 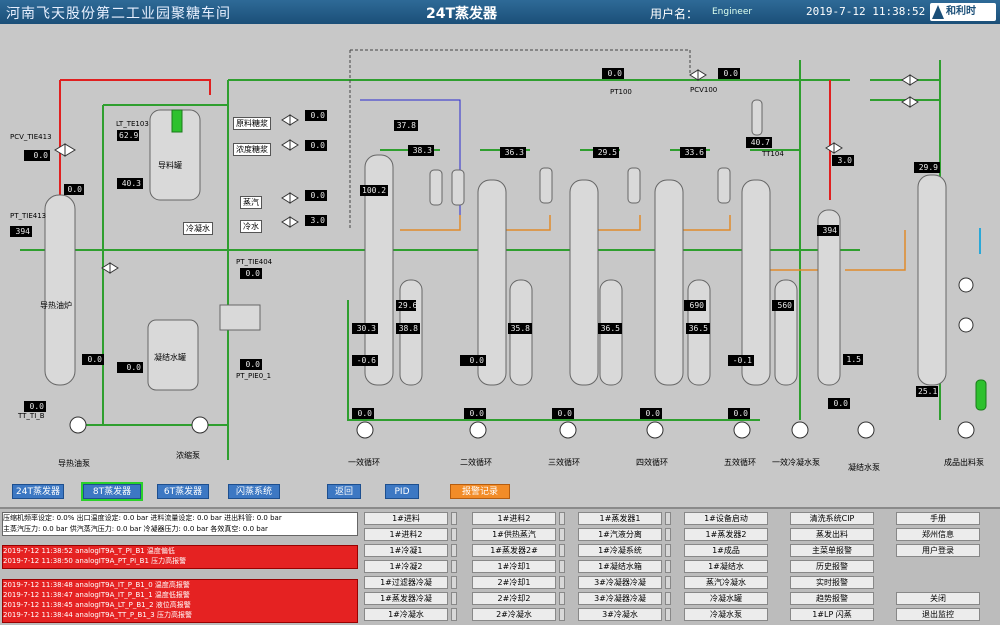 I want to click on pump-label: 二效循环, so click(x=476, y=462).